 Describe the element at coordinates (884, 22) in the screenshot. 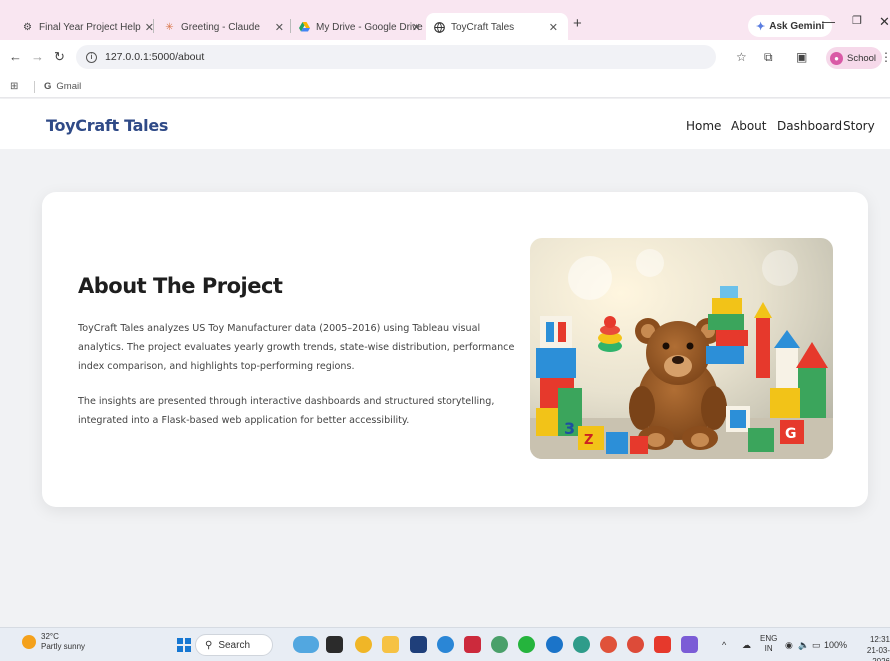

I see `close-window-icon: ✕` at that location.